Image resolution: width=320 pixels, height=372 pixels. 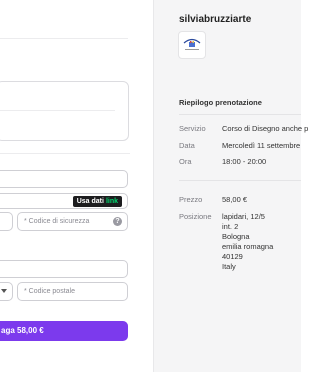 I want to click on shop-name: silviabruzziarte, so click(x=215, y=19).